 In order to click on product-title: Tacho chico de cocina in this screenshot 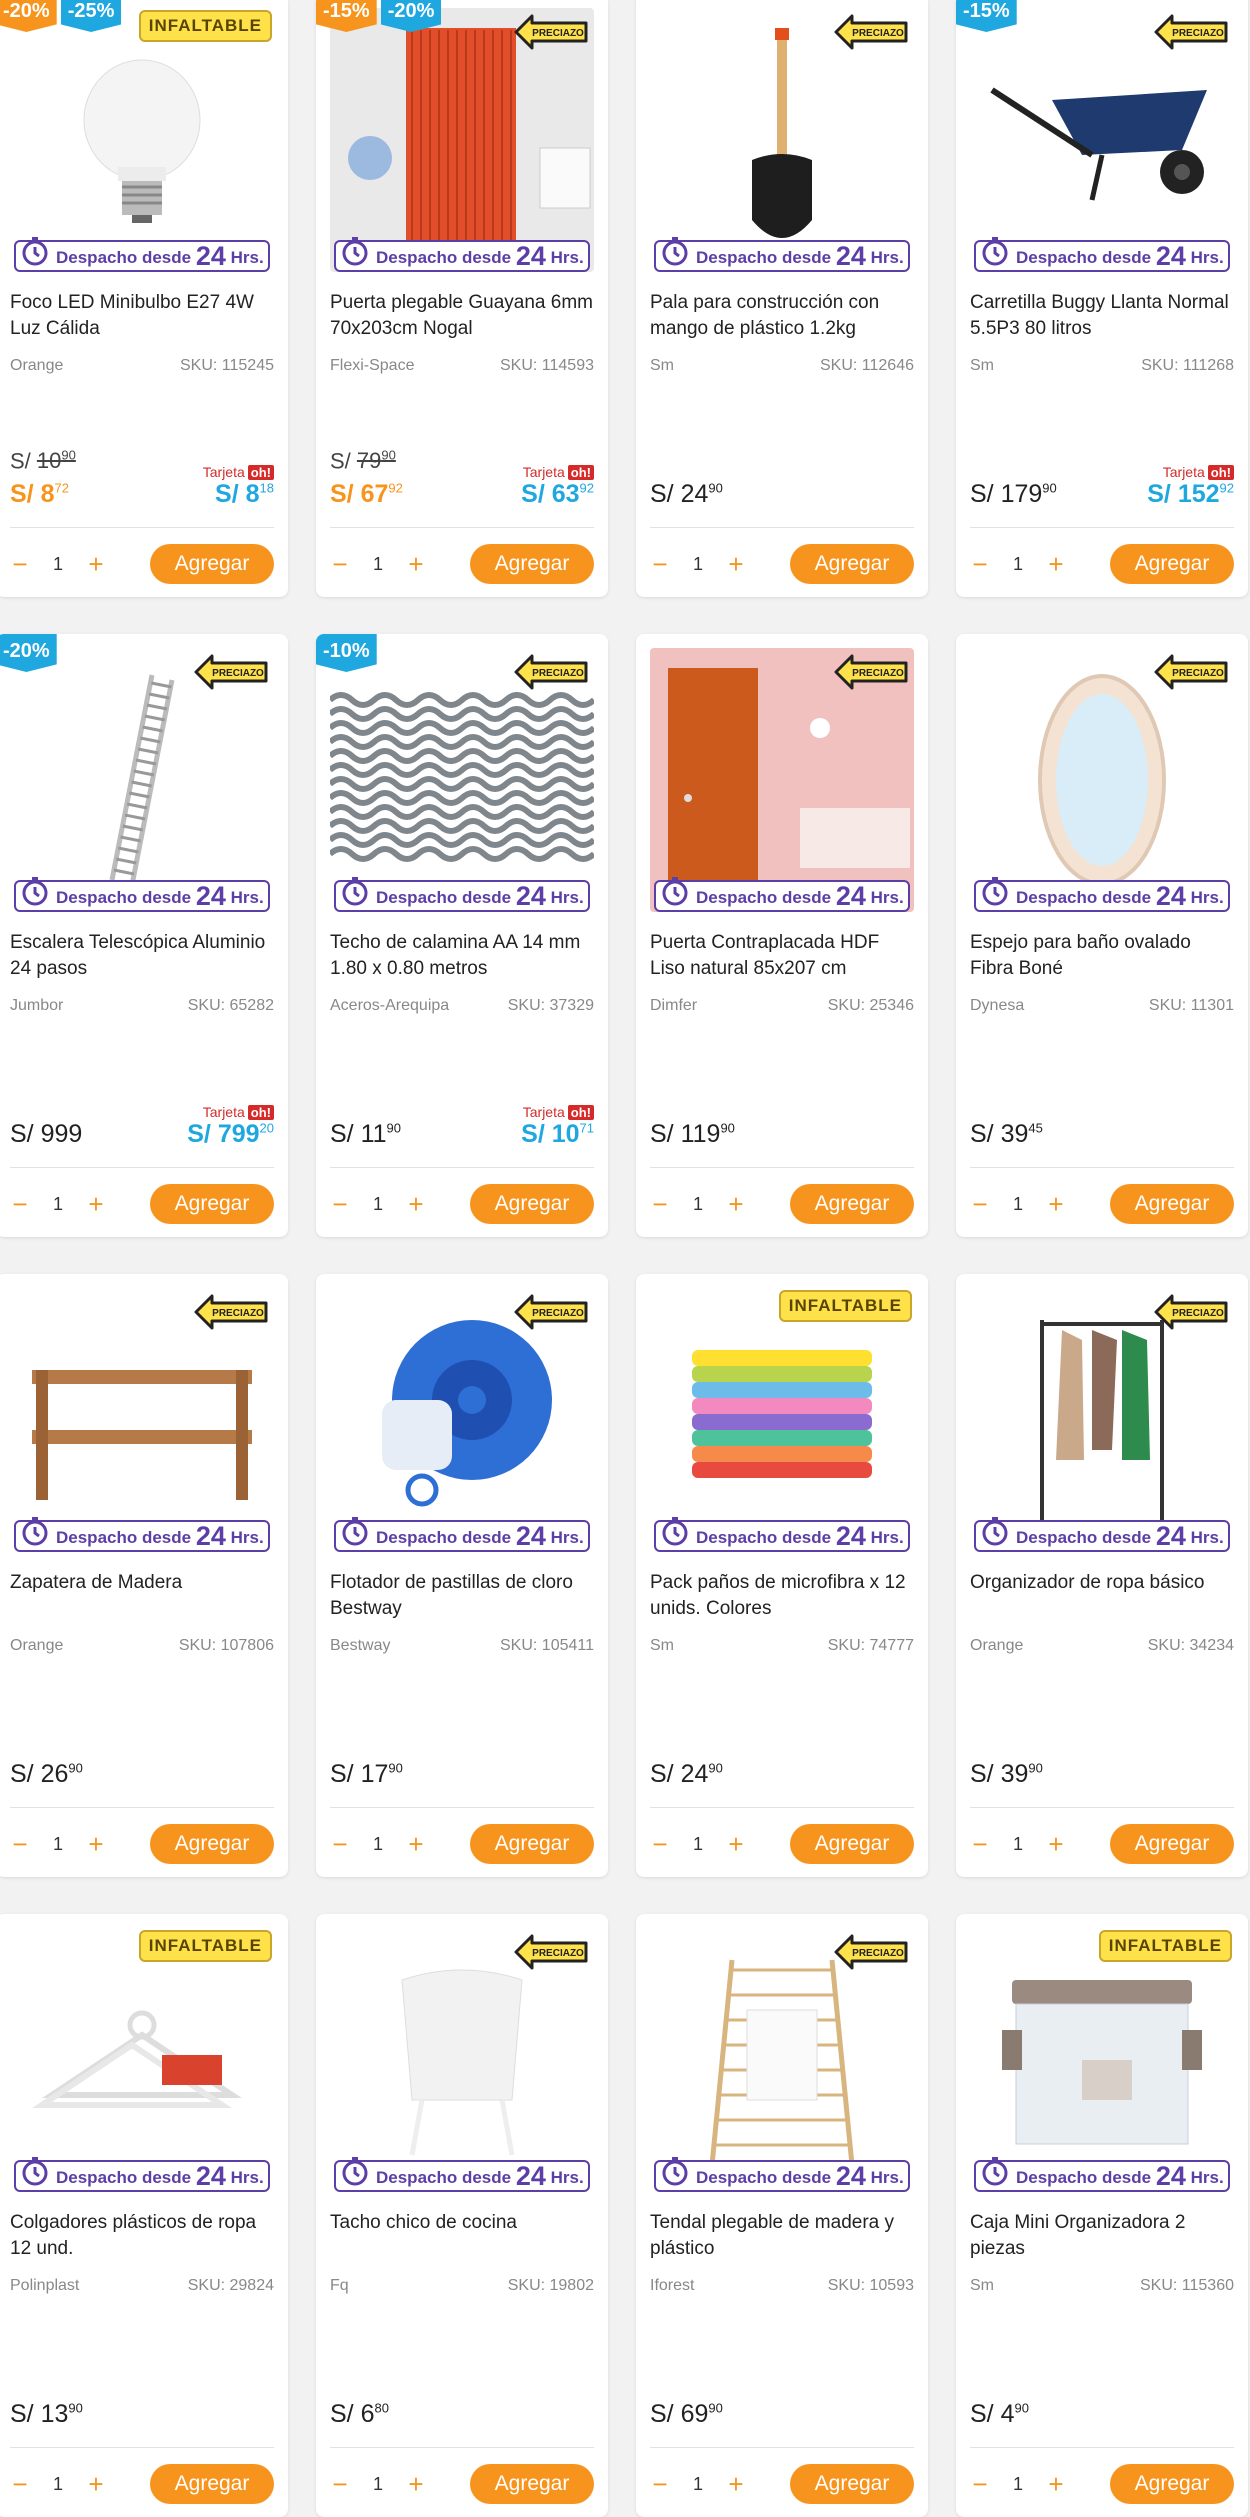, I will do `click(463, 2223)`.